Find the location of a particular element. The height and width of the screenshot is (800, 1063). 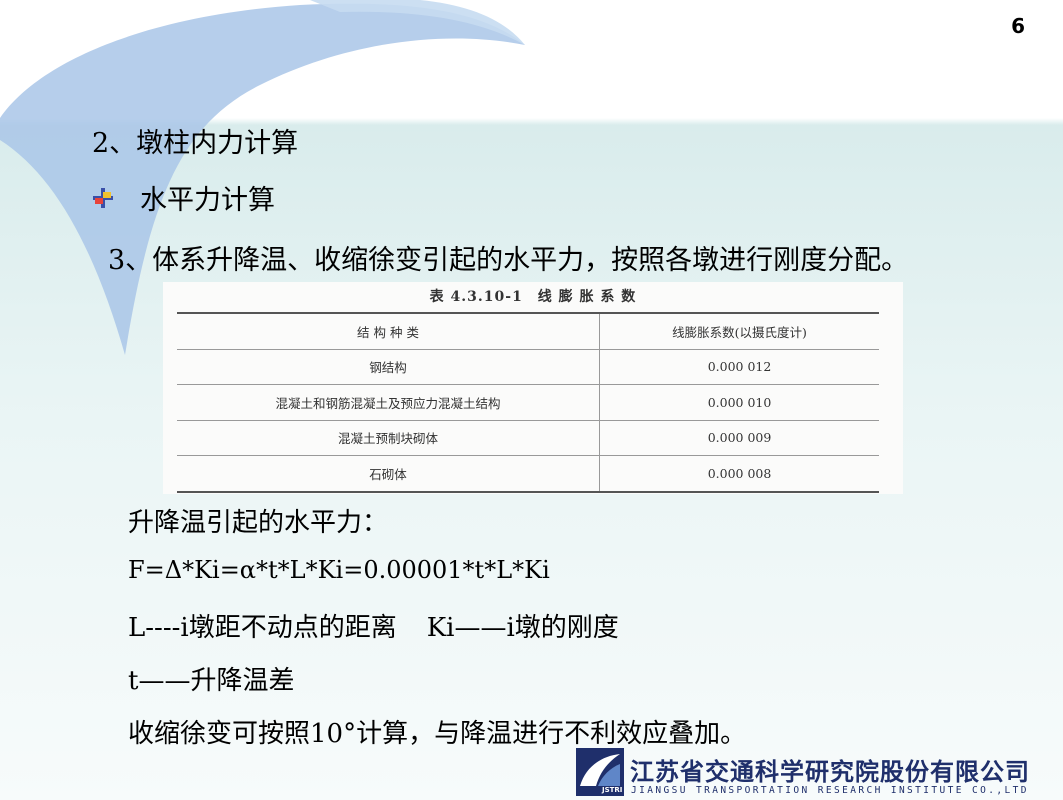

table-cell: 0.000 008 is located at coordinates (739, 473).